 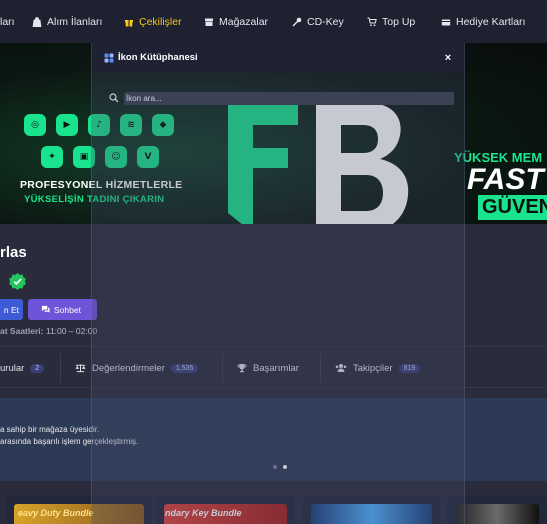 I want to click on nav-item-partial: ları, so click(x=7, y=21).